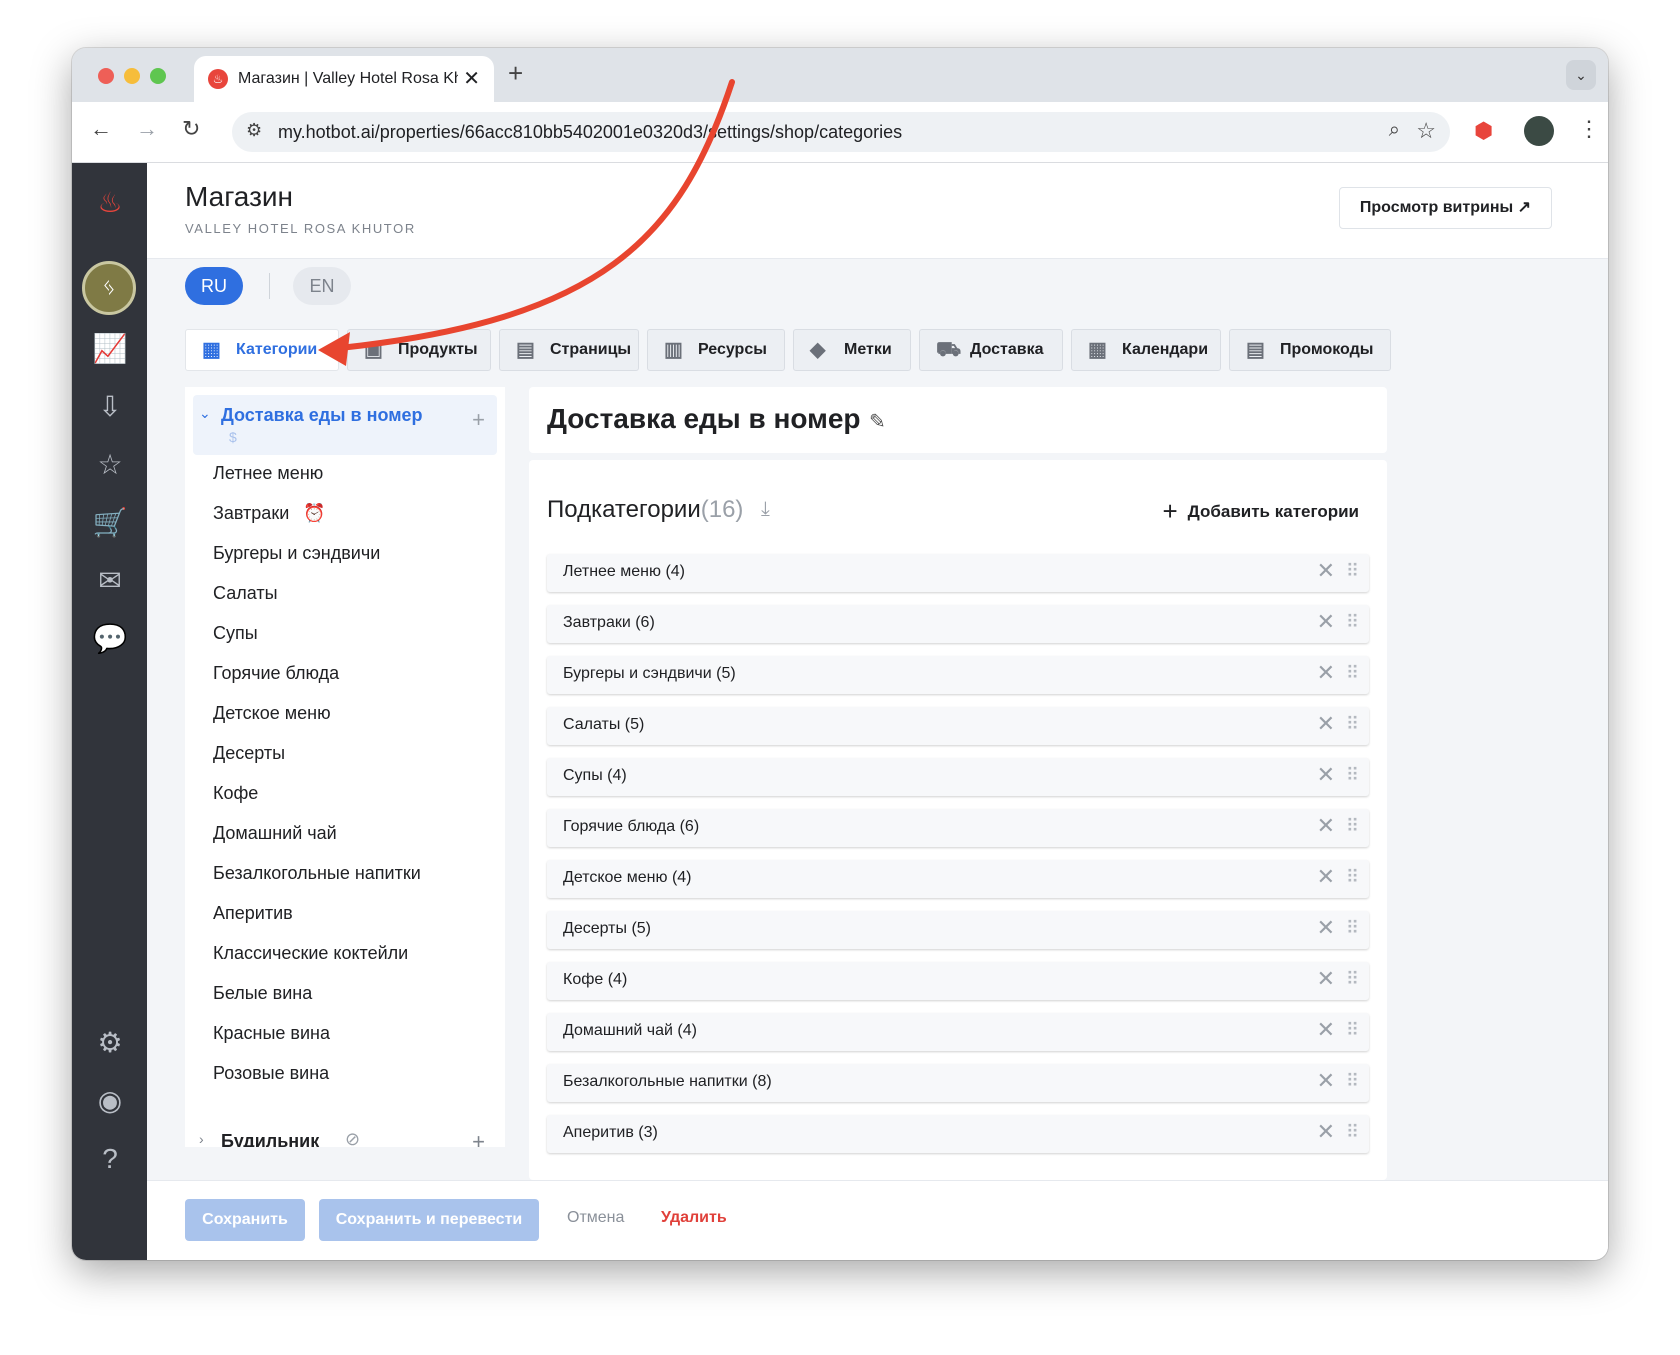 This screenshot has width=1680, height=1355. What do you see at coordinates (1581, 75) in the screenshot?
I see `tab-search-chevron-icon: ⌄` at bounding box center [1581, 75].